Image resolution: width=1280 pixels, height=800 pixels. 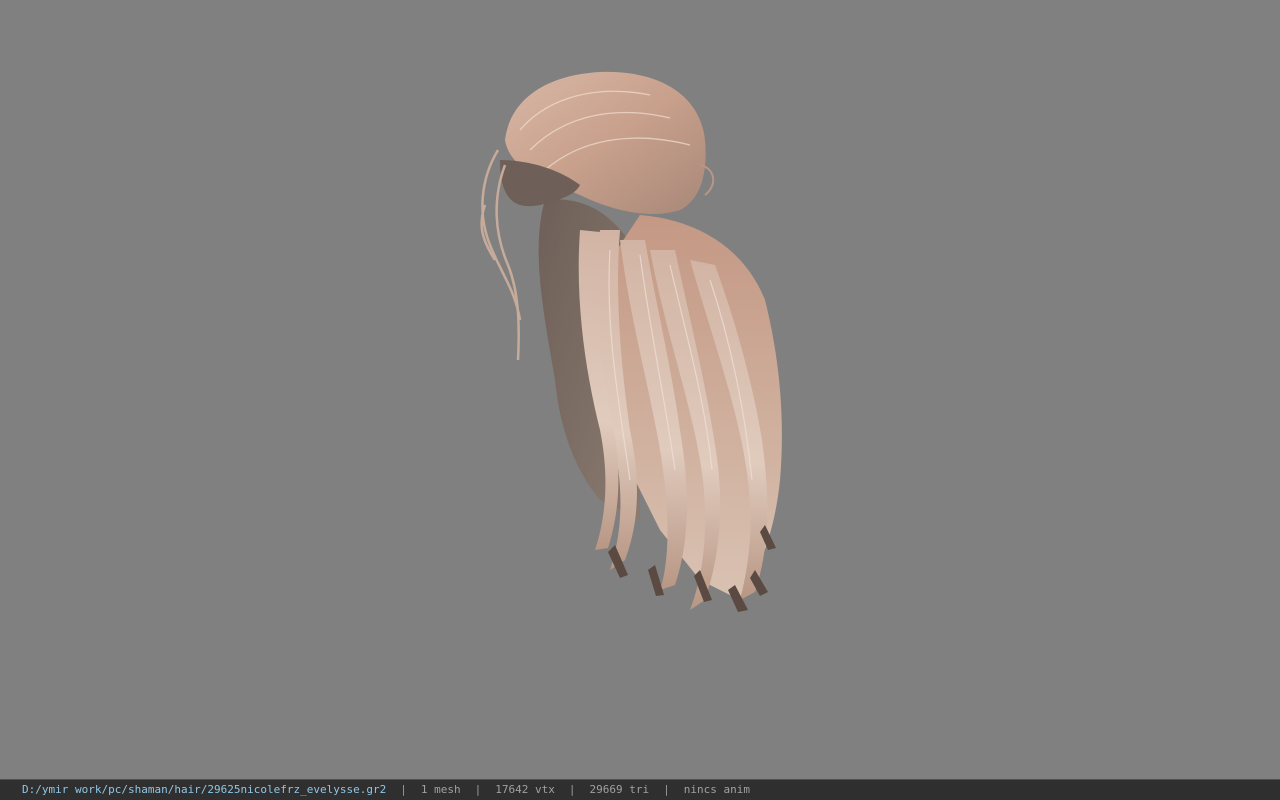 What do you see at coordinates (716, 789) in the screenshot?
I see `anim-status: nincs anim` at bounding box center [716, 789].